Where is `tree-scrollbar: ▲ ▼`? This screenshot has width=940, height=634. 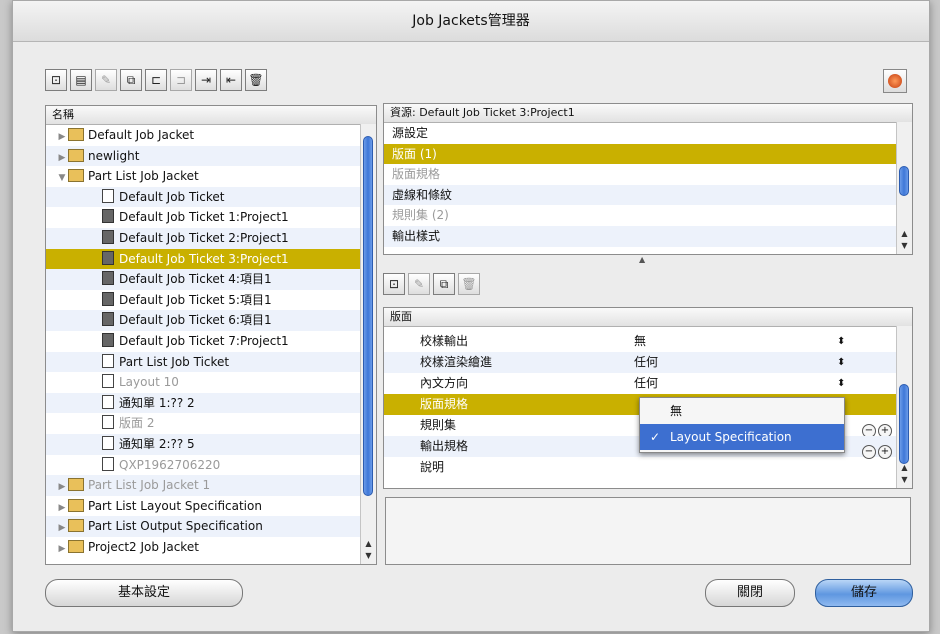 tree-scrollbar: ▲ ▼ is located at coordinates (368, 344).